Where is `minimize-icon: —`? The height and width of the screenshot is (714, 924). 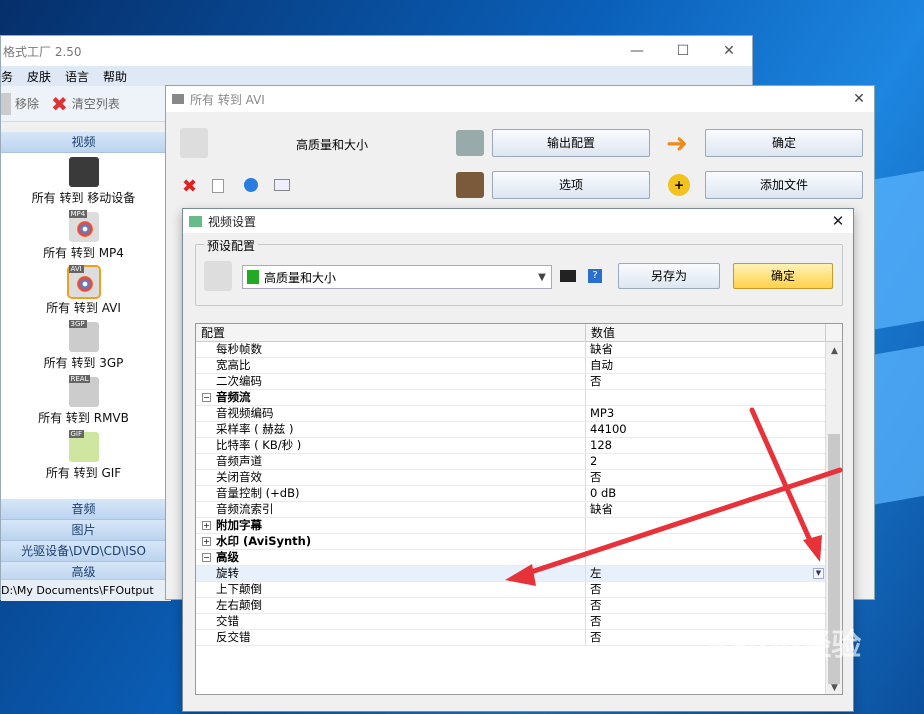
minimize-icon: — is located at coordinates (637, 51).